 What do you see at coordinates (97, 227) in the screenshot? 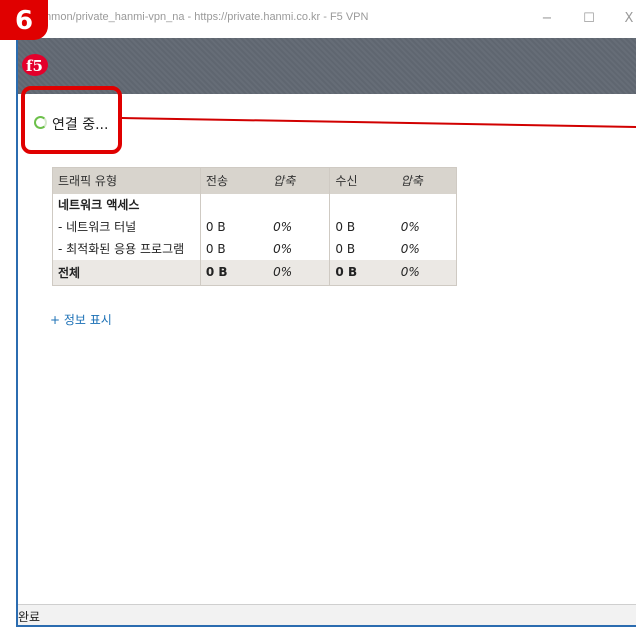
I see `row-type: - 네트워크 터널` at bounding box center [97, 227].